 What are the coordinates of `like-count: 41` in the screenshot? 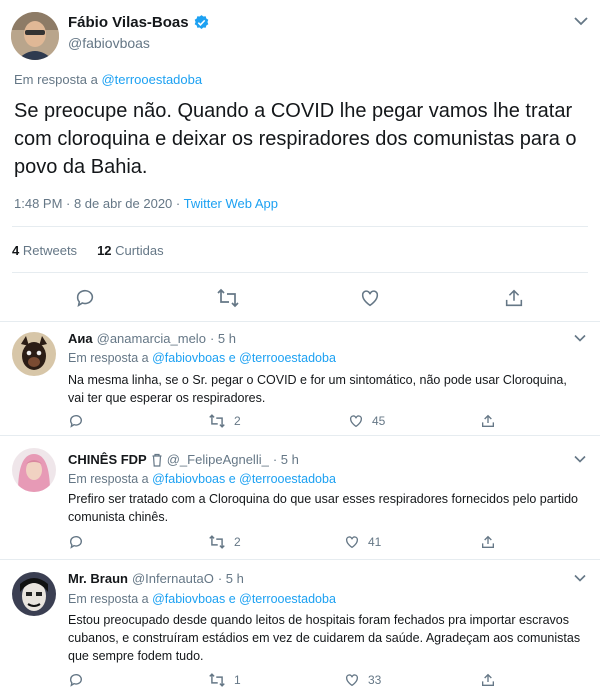 It's located at (375, 542).